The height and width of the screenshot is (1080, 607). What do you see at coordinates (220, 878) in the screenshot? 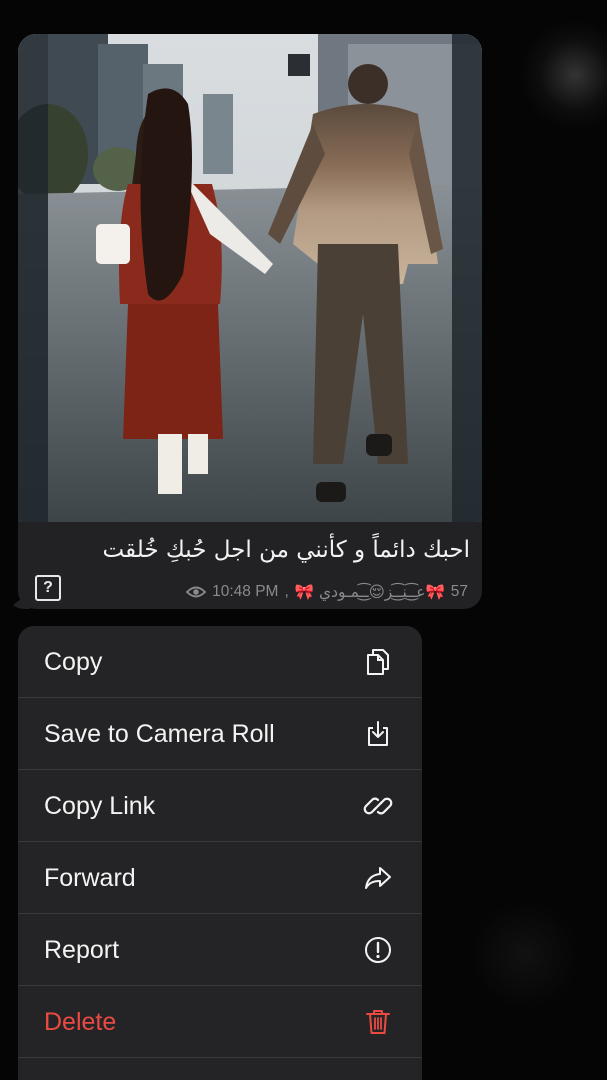
I see `menu-item-forward: Forward` at bounding box center [220, 878].